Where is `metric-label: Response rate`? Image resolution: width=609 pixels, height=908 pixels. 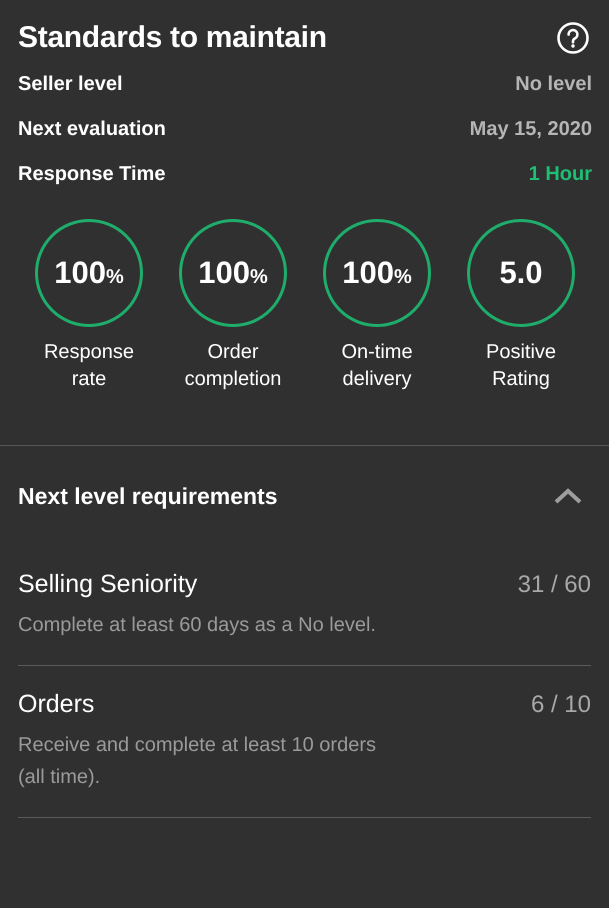 metric-label: Response rate is located at coordinates (89, 366).